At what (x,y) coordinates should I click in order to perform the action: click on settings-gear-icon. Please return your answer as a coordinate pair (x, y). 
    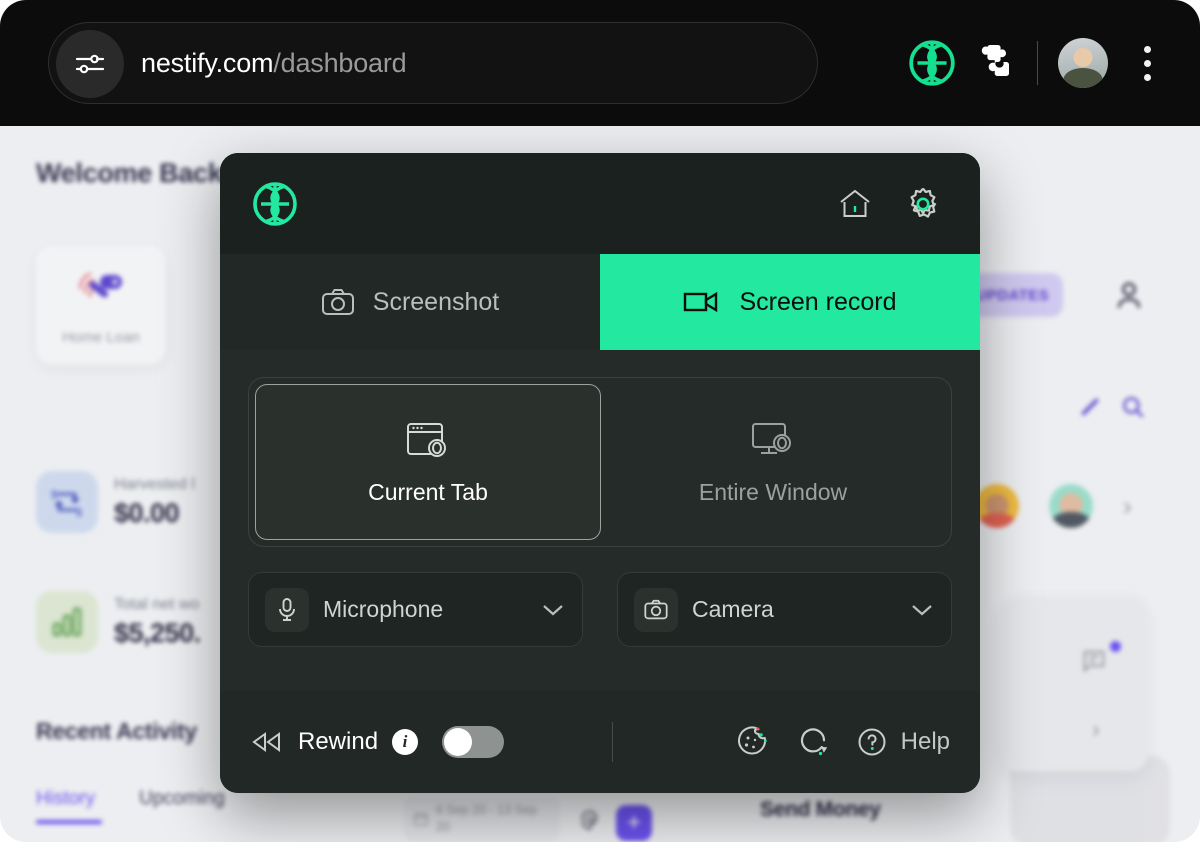
    Looking at the image, I should click on (590, 820).